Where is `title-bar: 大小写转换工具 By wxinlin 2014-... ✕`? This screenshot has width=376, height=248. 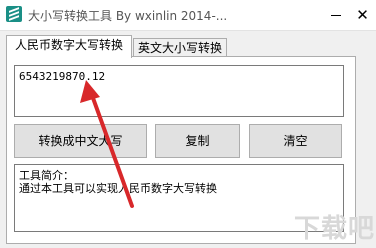 title-bar: 大小写转换工具 By wxinlin 2014-... ✕ is located at coordinates (188, 15).